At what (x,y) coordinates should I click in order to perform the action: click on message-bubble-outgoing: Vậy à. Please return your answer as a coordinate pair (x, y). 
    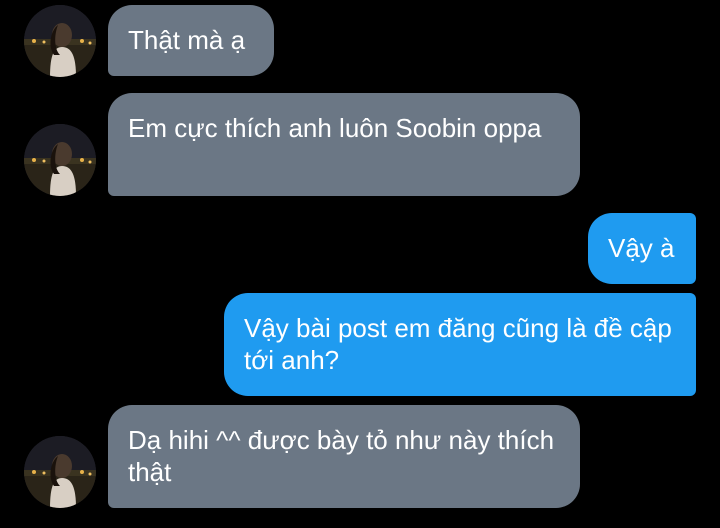
    Looking at the image, I should click on (642, 248).